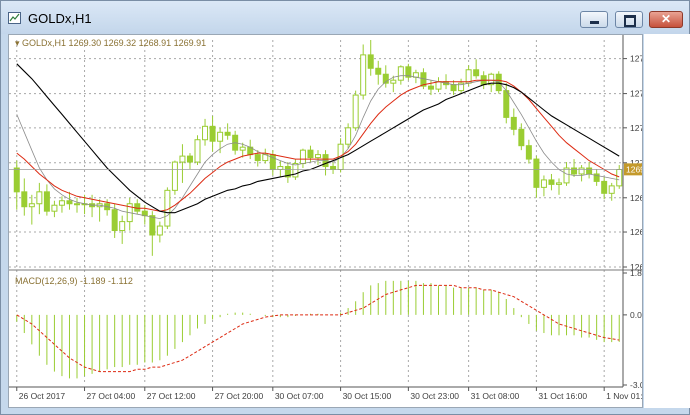  What do you see at coordinates (42, 396) in the screenshot?
I see `time-tick-label: 26 Oct 2017` at bounding box center [42, 396].